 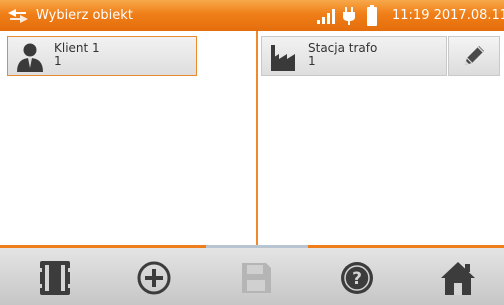 What do you see at coordinates (458, 278) in the screenshot?
I see `home-icon` at bounding box center [458, 278].